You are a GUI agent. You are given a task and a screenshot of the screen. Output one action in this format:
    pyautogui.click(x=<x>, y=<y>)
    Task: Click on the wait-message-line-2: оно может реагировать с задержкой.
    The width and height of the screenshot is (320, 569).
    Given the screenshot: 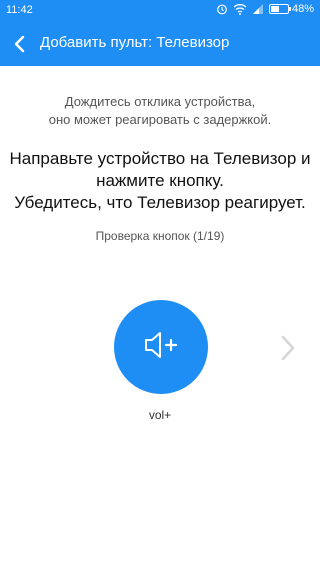 What is the action you would take?
    pyautogui.click(x=160, y=119)
    